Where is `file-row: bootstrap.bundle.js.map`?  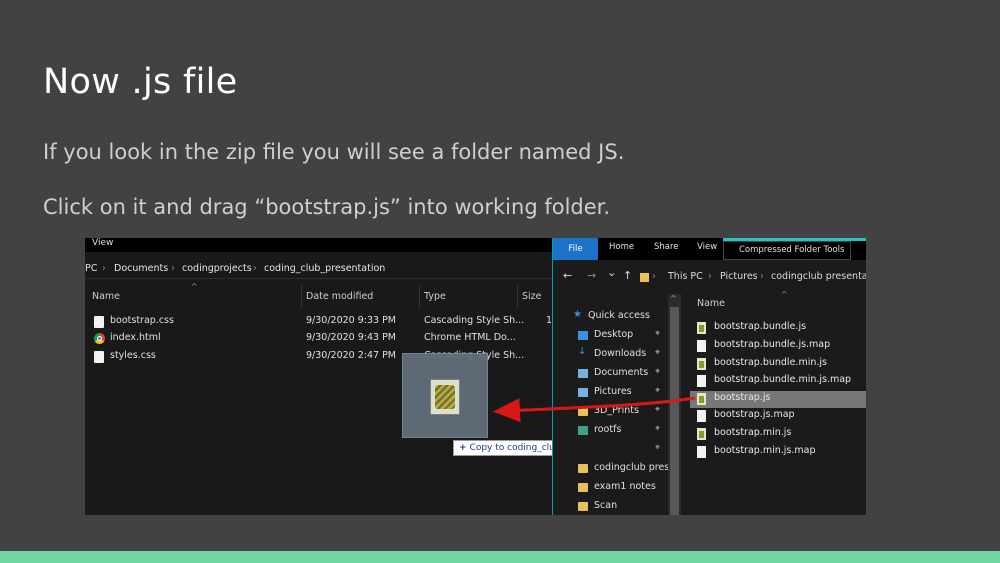 file-row: bootstrap.bundle.js.map is located at coordinates (778, 346).